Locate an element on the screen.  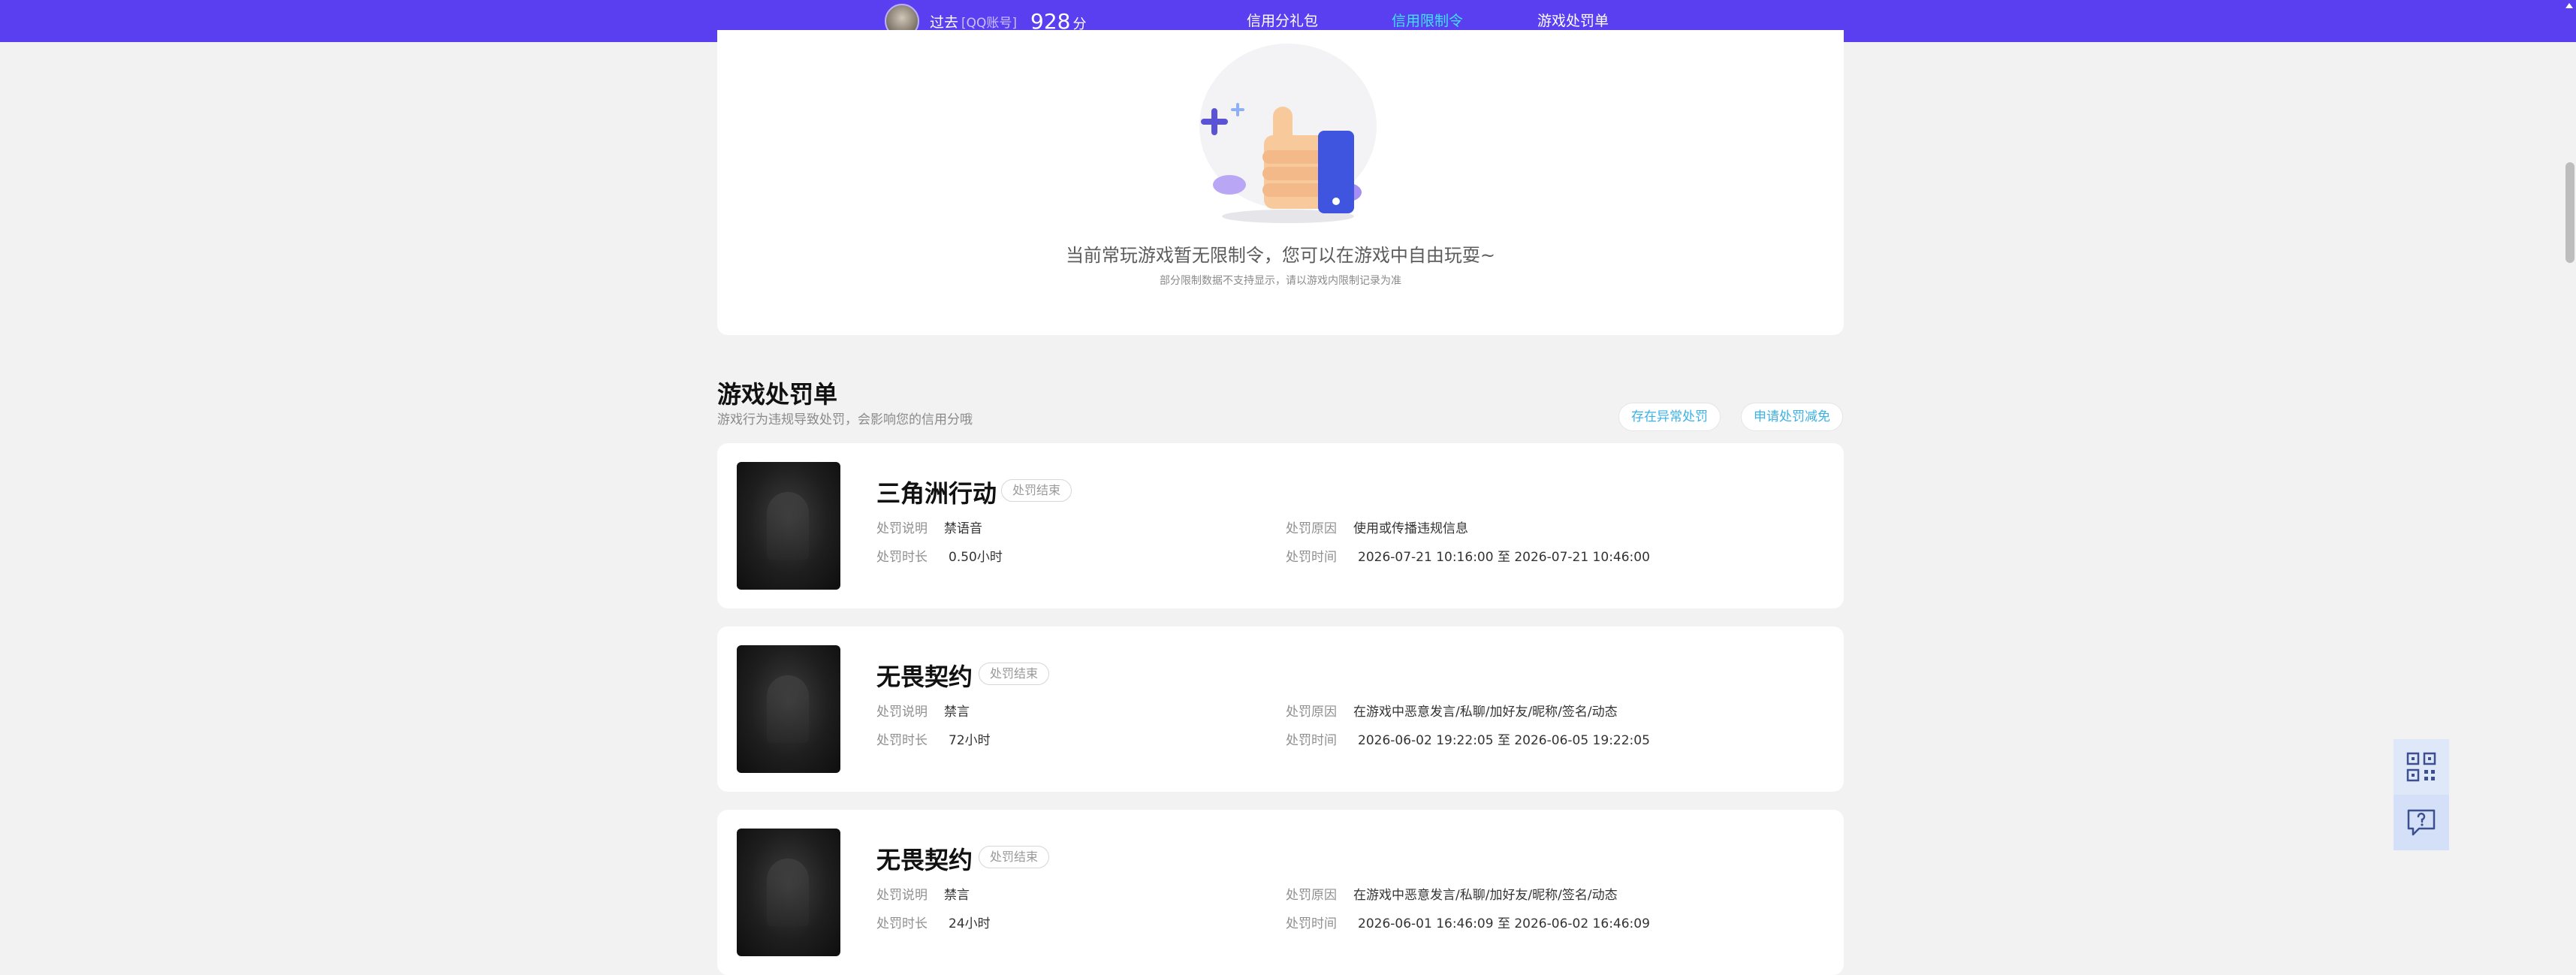
thumbs-up-illustration-icon is located at coordinates (1288, 134).